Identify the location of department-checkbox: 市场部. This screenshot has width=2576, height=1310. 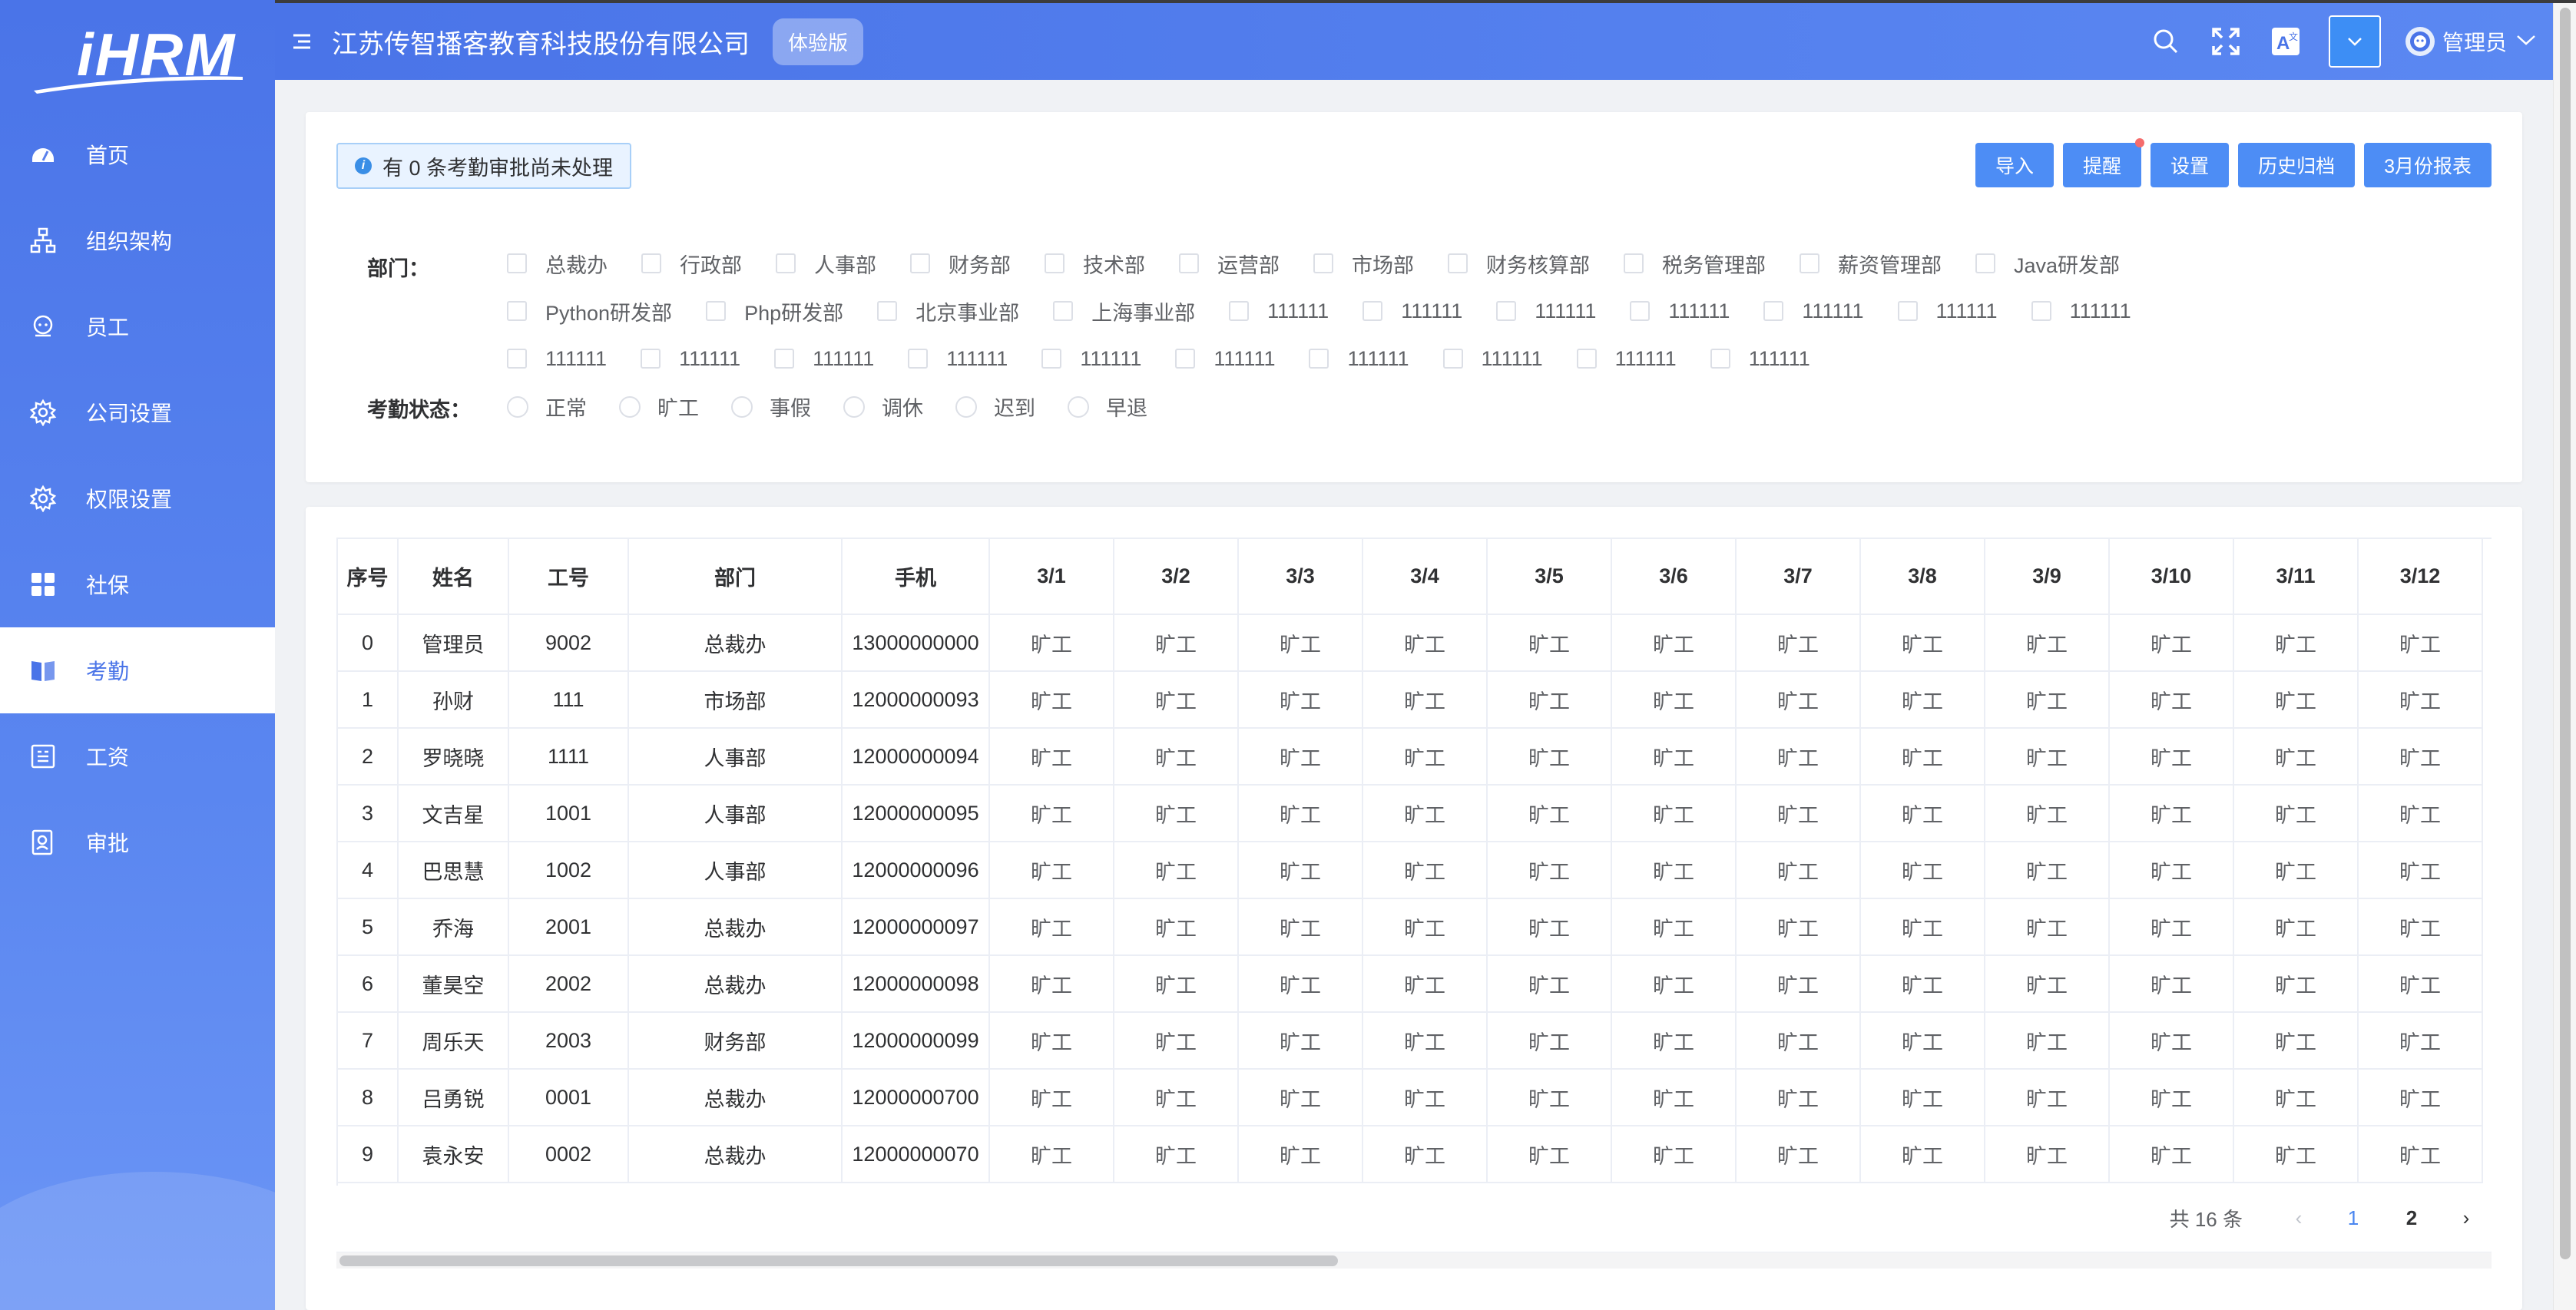
(1363, 264).